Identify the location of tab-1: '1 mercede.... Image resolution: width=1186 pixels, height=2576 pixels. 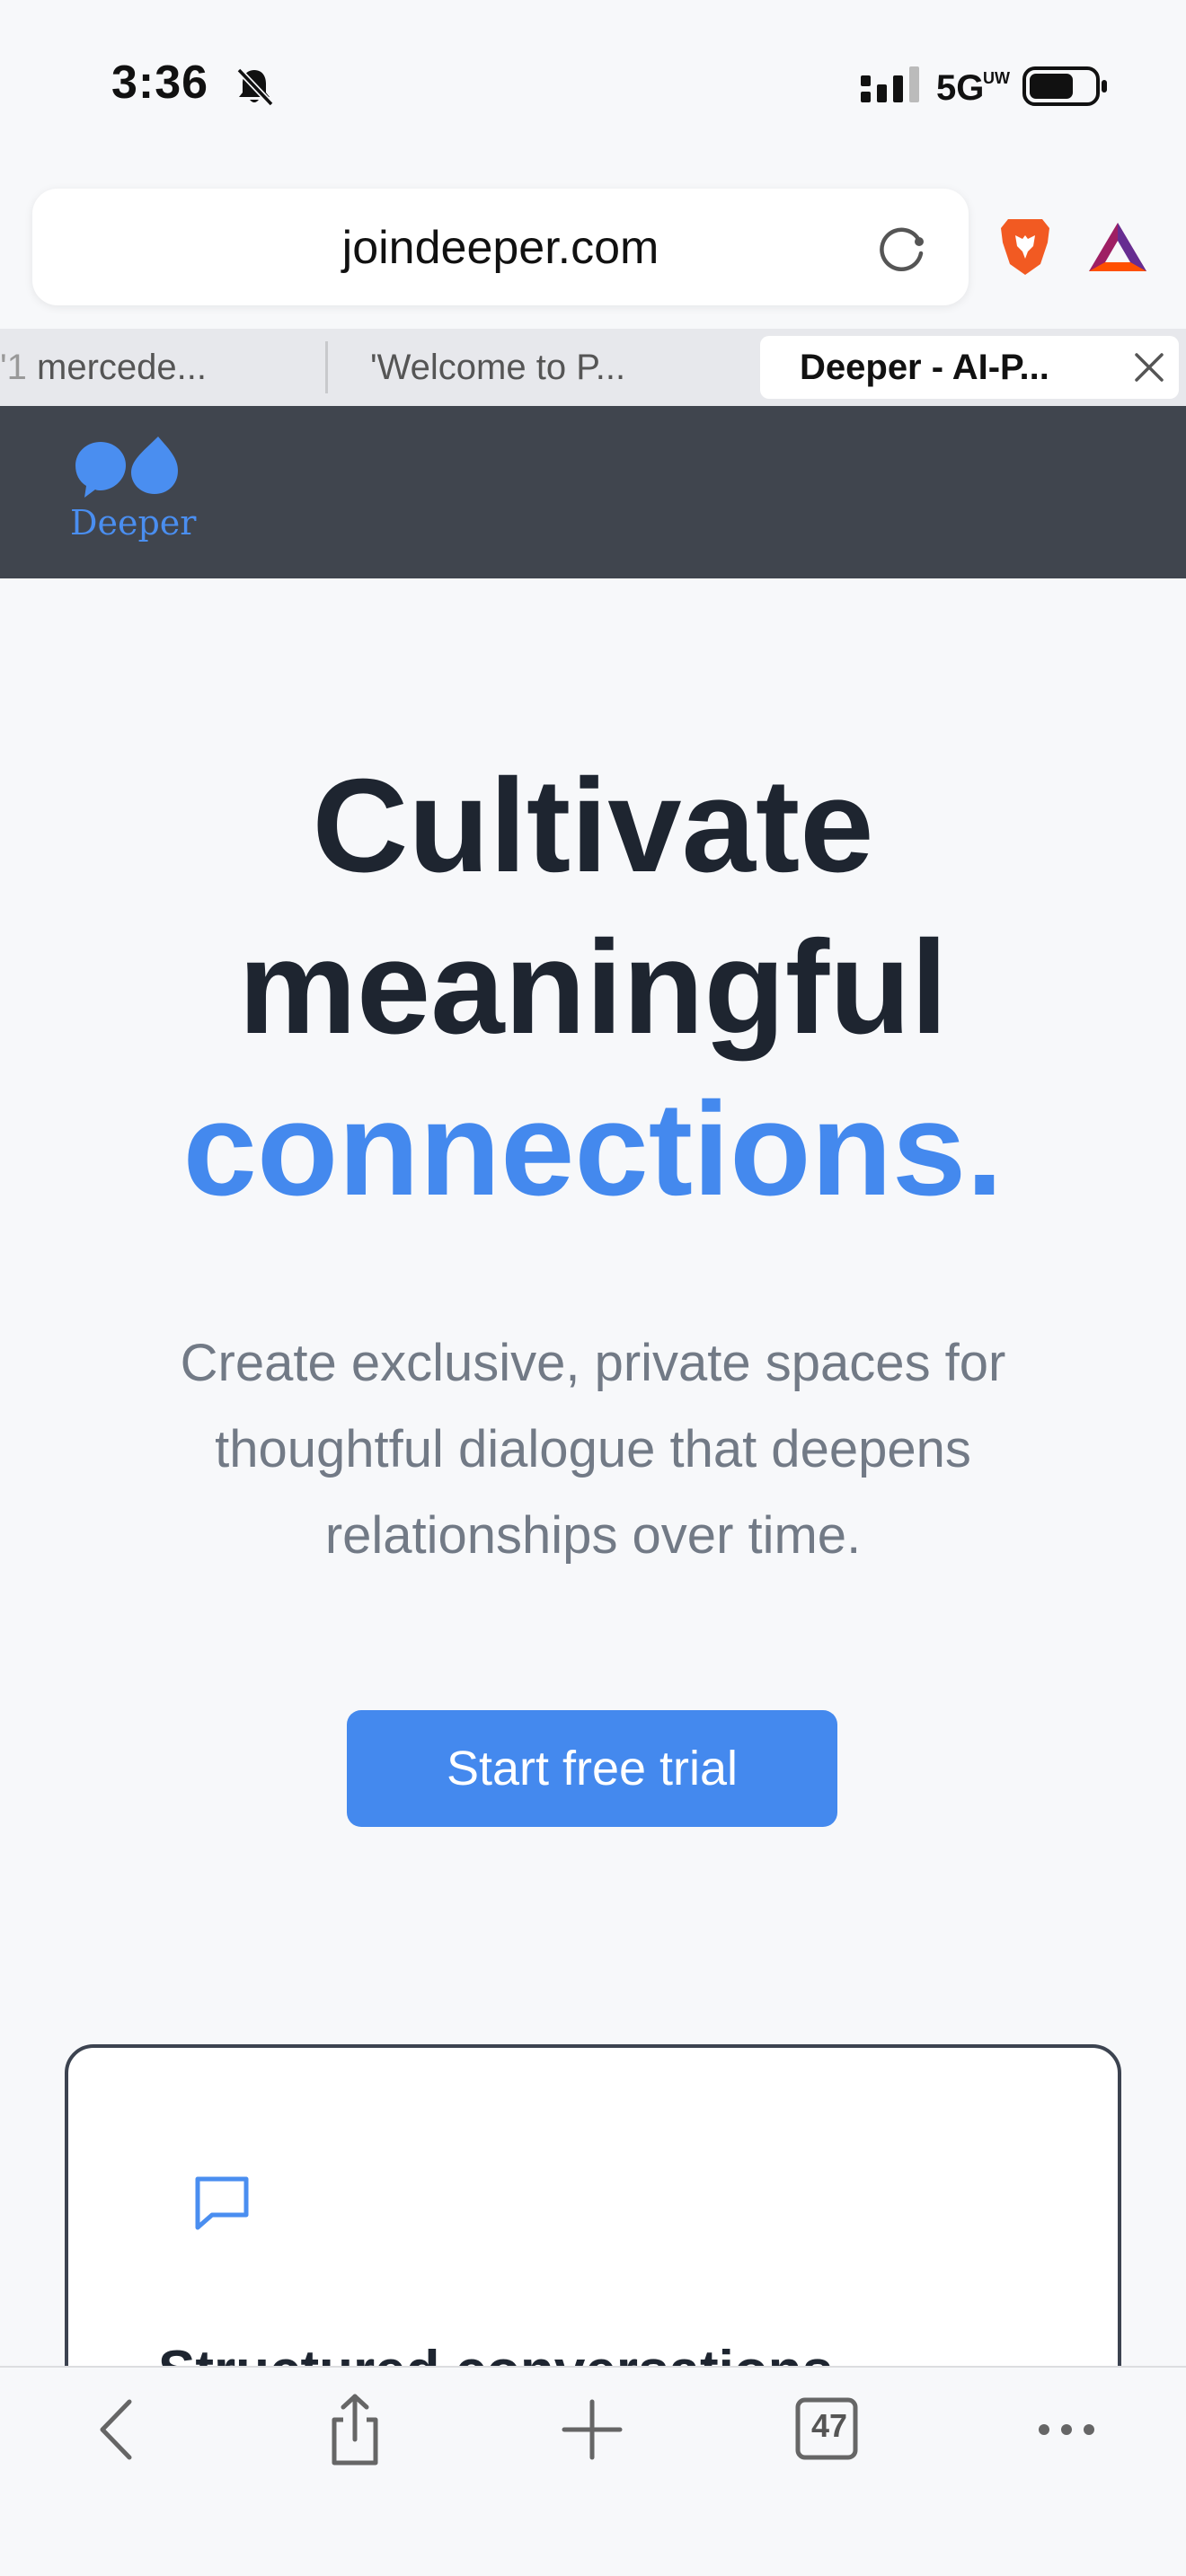
(135, 367).